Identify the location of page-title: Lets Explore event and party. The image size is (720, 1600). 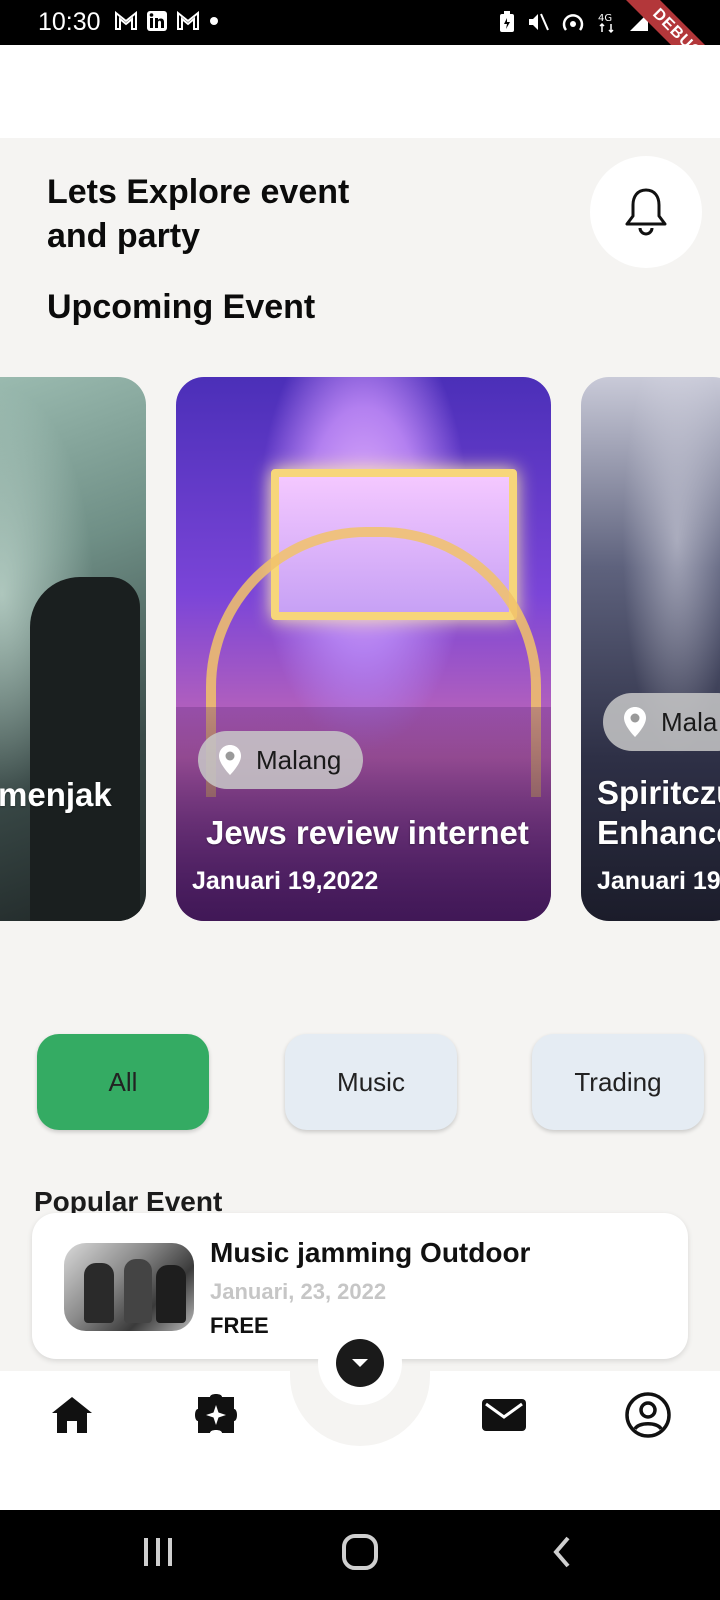
(198, 214).